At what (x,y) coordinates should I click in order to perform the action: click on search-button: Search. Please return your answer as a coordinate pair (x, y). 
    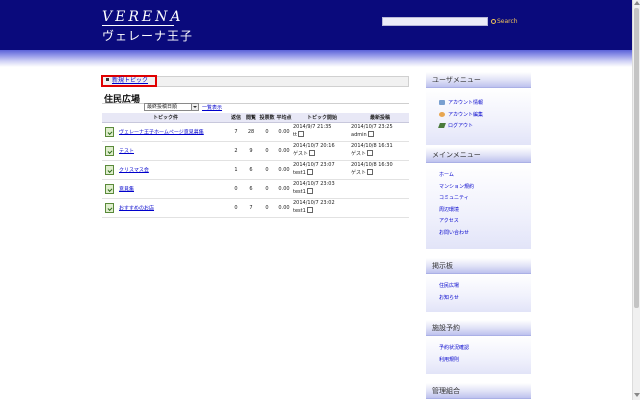
    Looking at the image, I should click on (504, 21).